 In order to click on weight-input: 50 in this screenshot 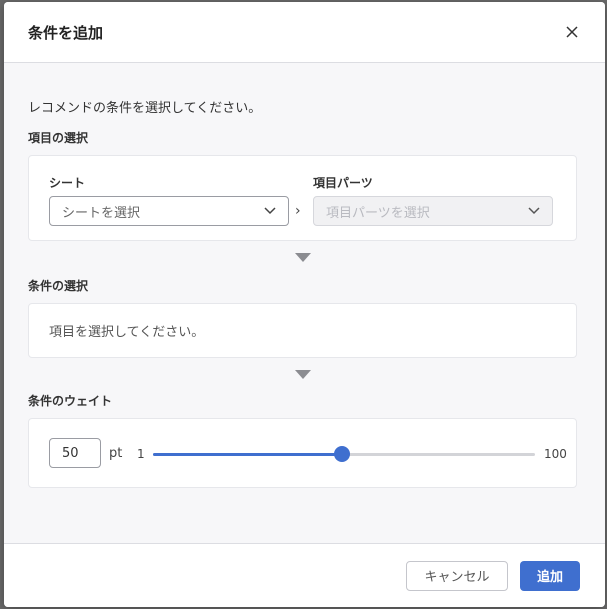, I will do `click(75, 453)`.